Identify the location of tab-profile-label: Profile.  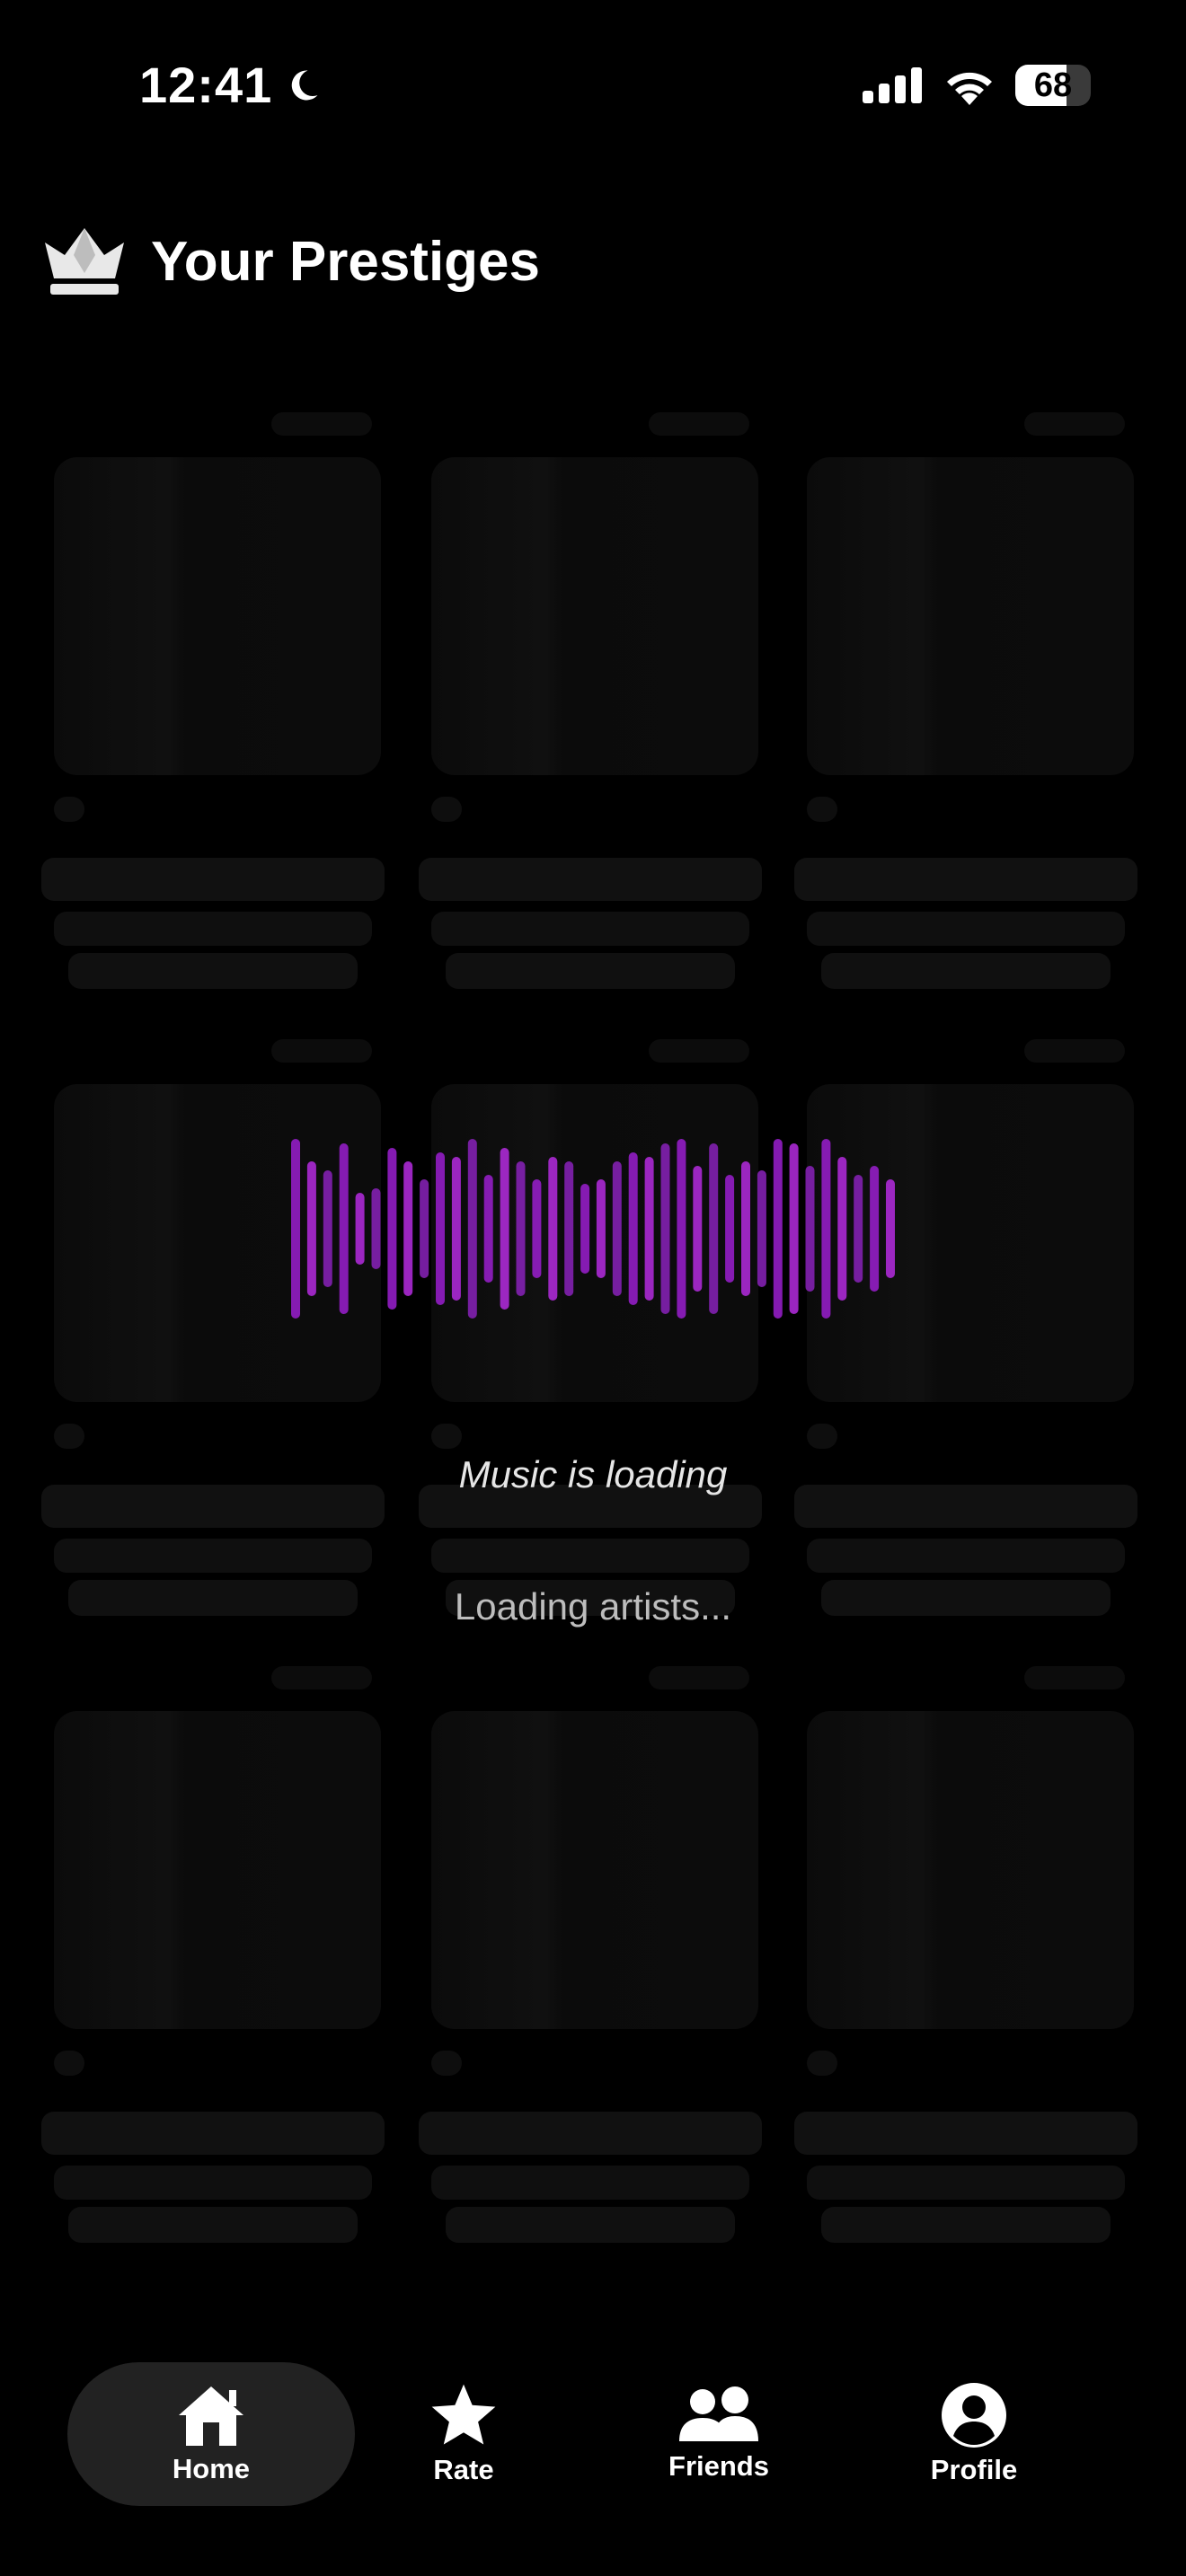
(974, 2469).